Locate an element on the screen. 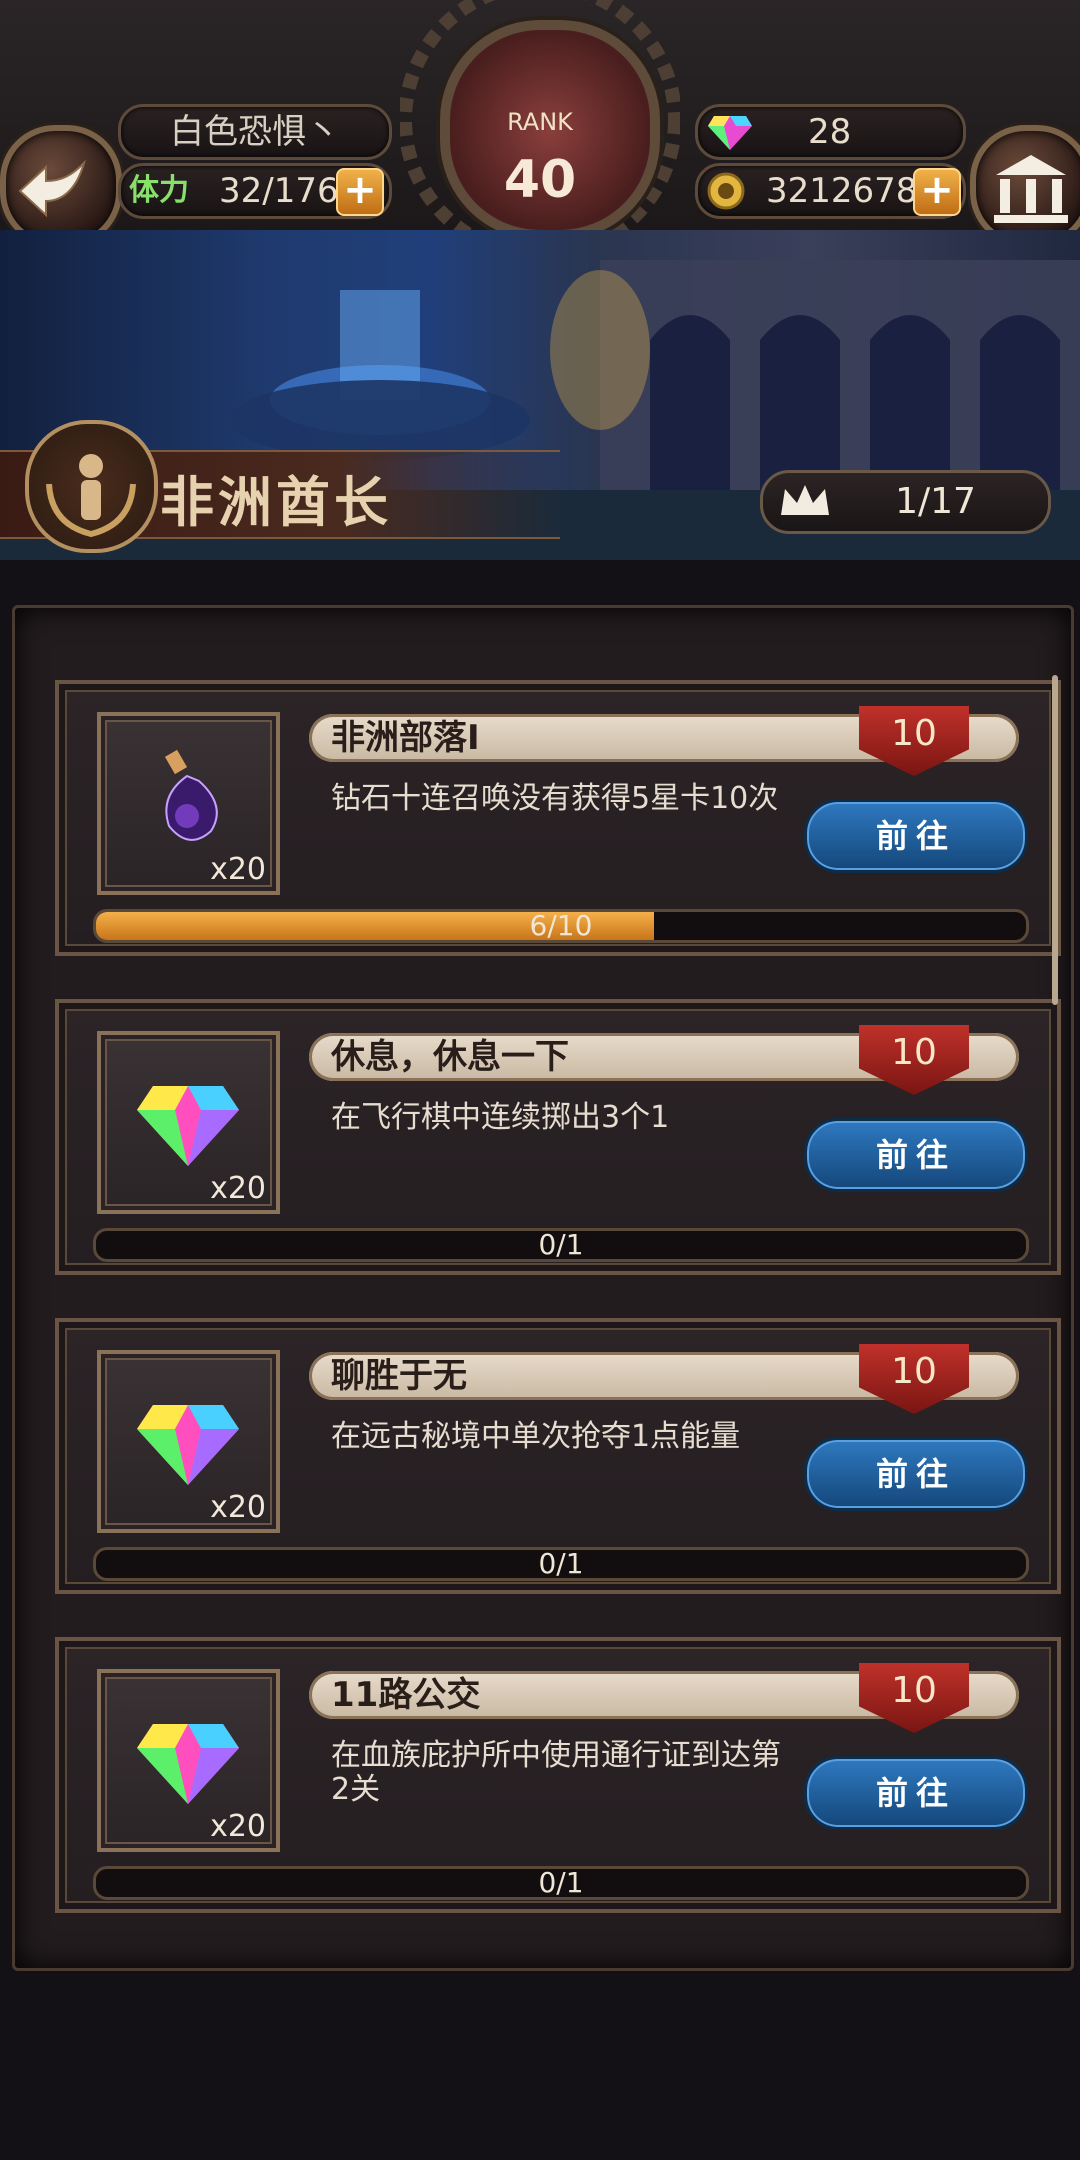 This screenshot has height=2160, width=1080. pillars-icon is located at coordinates (1031, 189).